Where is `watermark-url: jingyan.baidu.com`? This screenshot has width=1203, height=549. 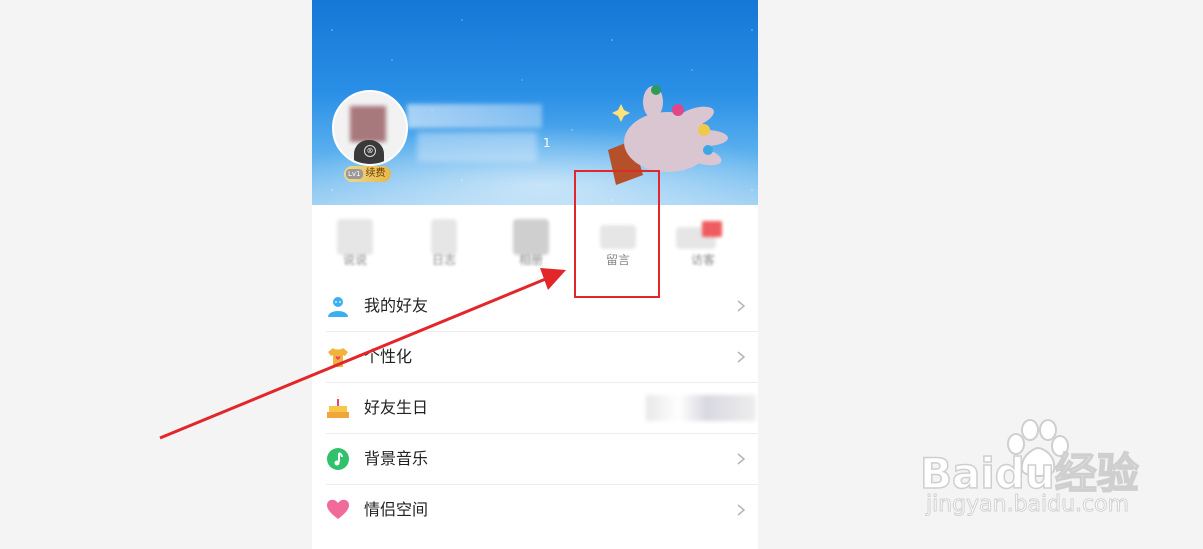 watermark-url: jingyan.baidu.com is located at coordinates (1027, 505).